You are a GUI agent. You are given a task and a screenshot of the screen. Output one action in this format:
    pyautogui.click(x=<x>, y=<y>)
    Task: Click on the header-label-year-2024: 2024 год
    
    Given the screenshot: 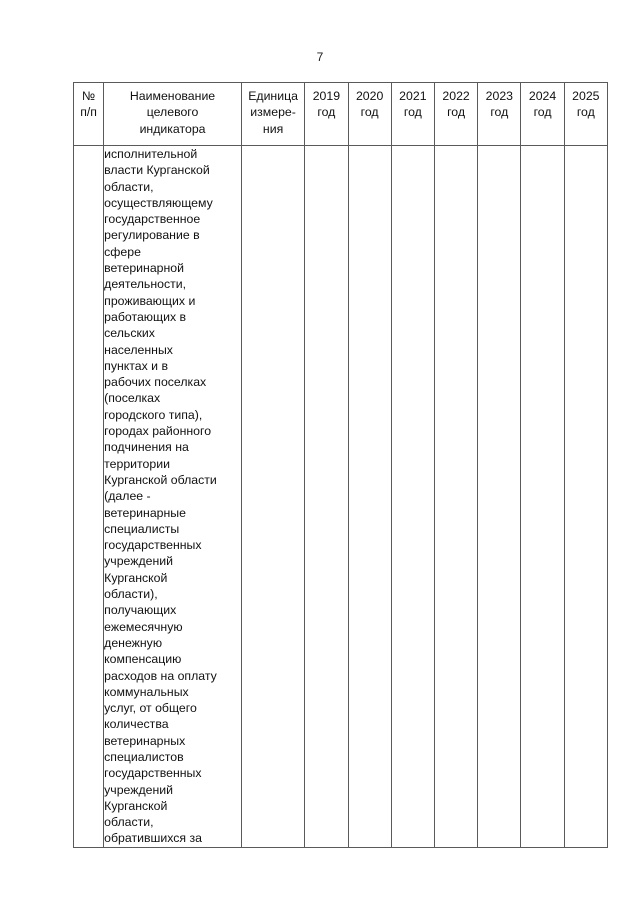 What is the action you would take?
    pyautogui.click(x=542, y=104)
    